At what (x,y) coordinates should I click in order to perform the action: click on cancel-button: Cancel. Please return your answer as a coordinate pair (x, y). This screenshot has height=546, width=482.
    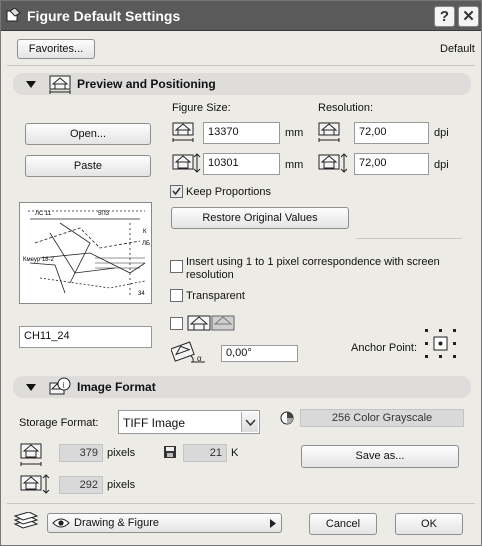
    Looking at the image, I should click on (343, 524).